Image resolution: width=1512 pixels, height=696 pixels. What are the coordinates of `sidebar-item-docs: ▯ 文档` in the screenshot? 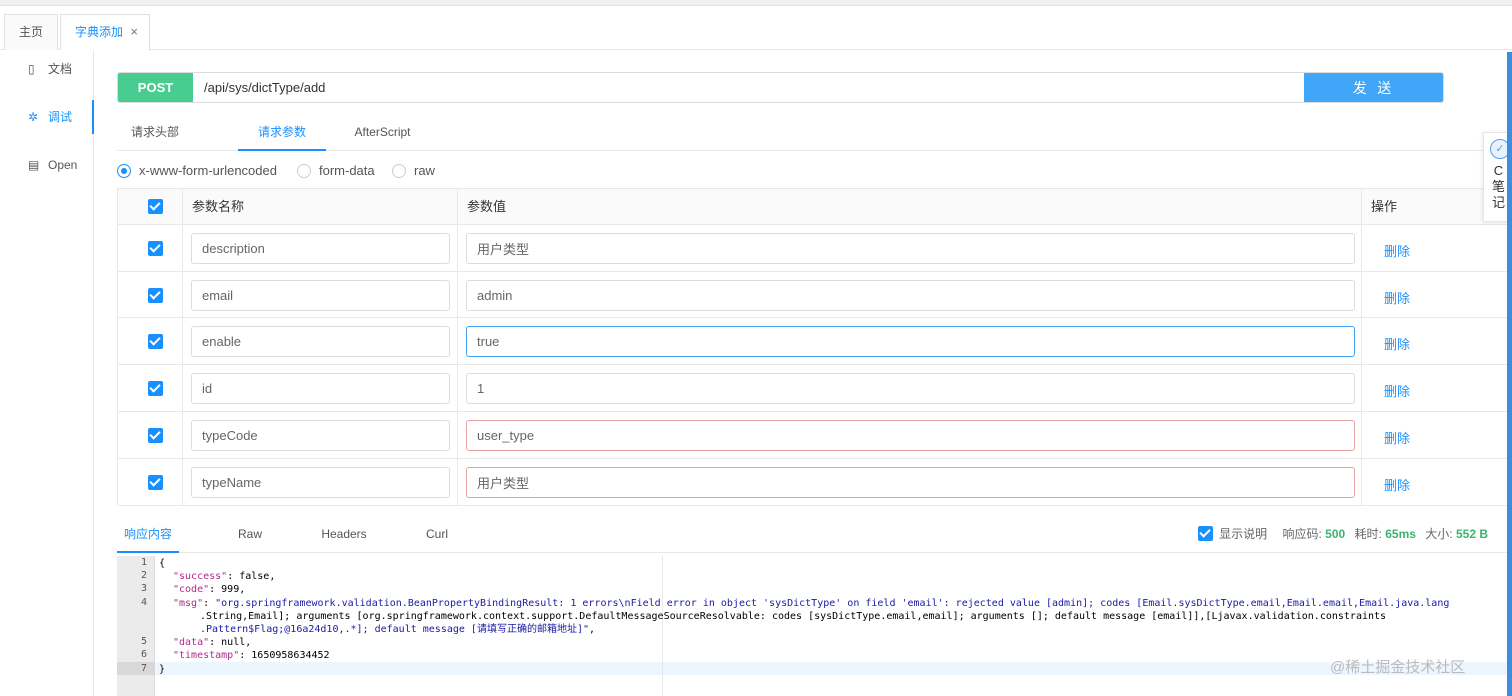 It's located at (47, 69).